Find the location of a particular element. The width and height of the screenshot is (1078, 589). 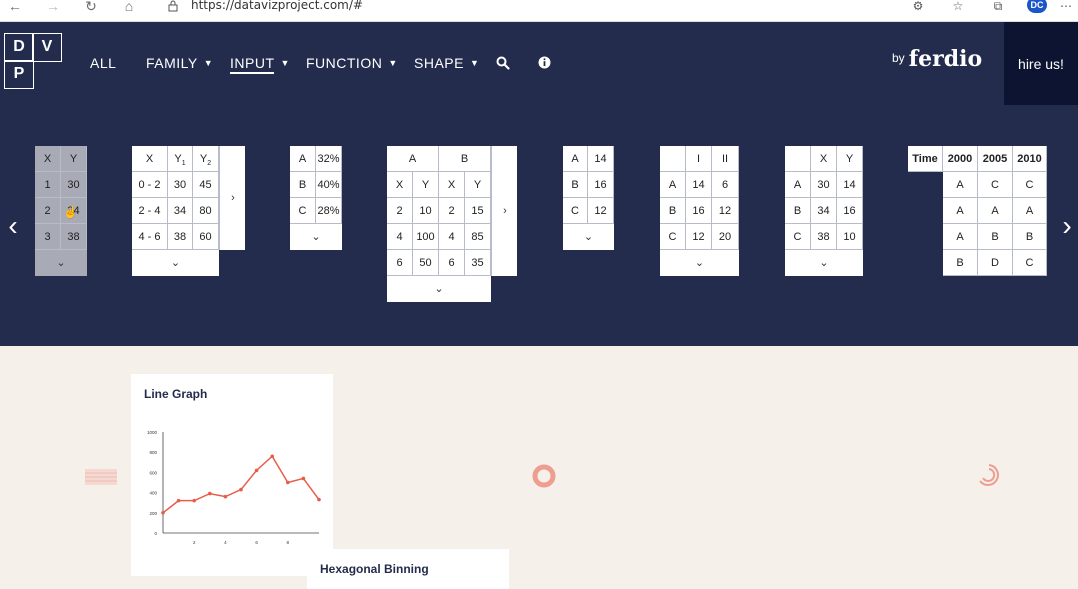

nav-all: ALL is located at coordinates (103, 63).